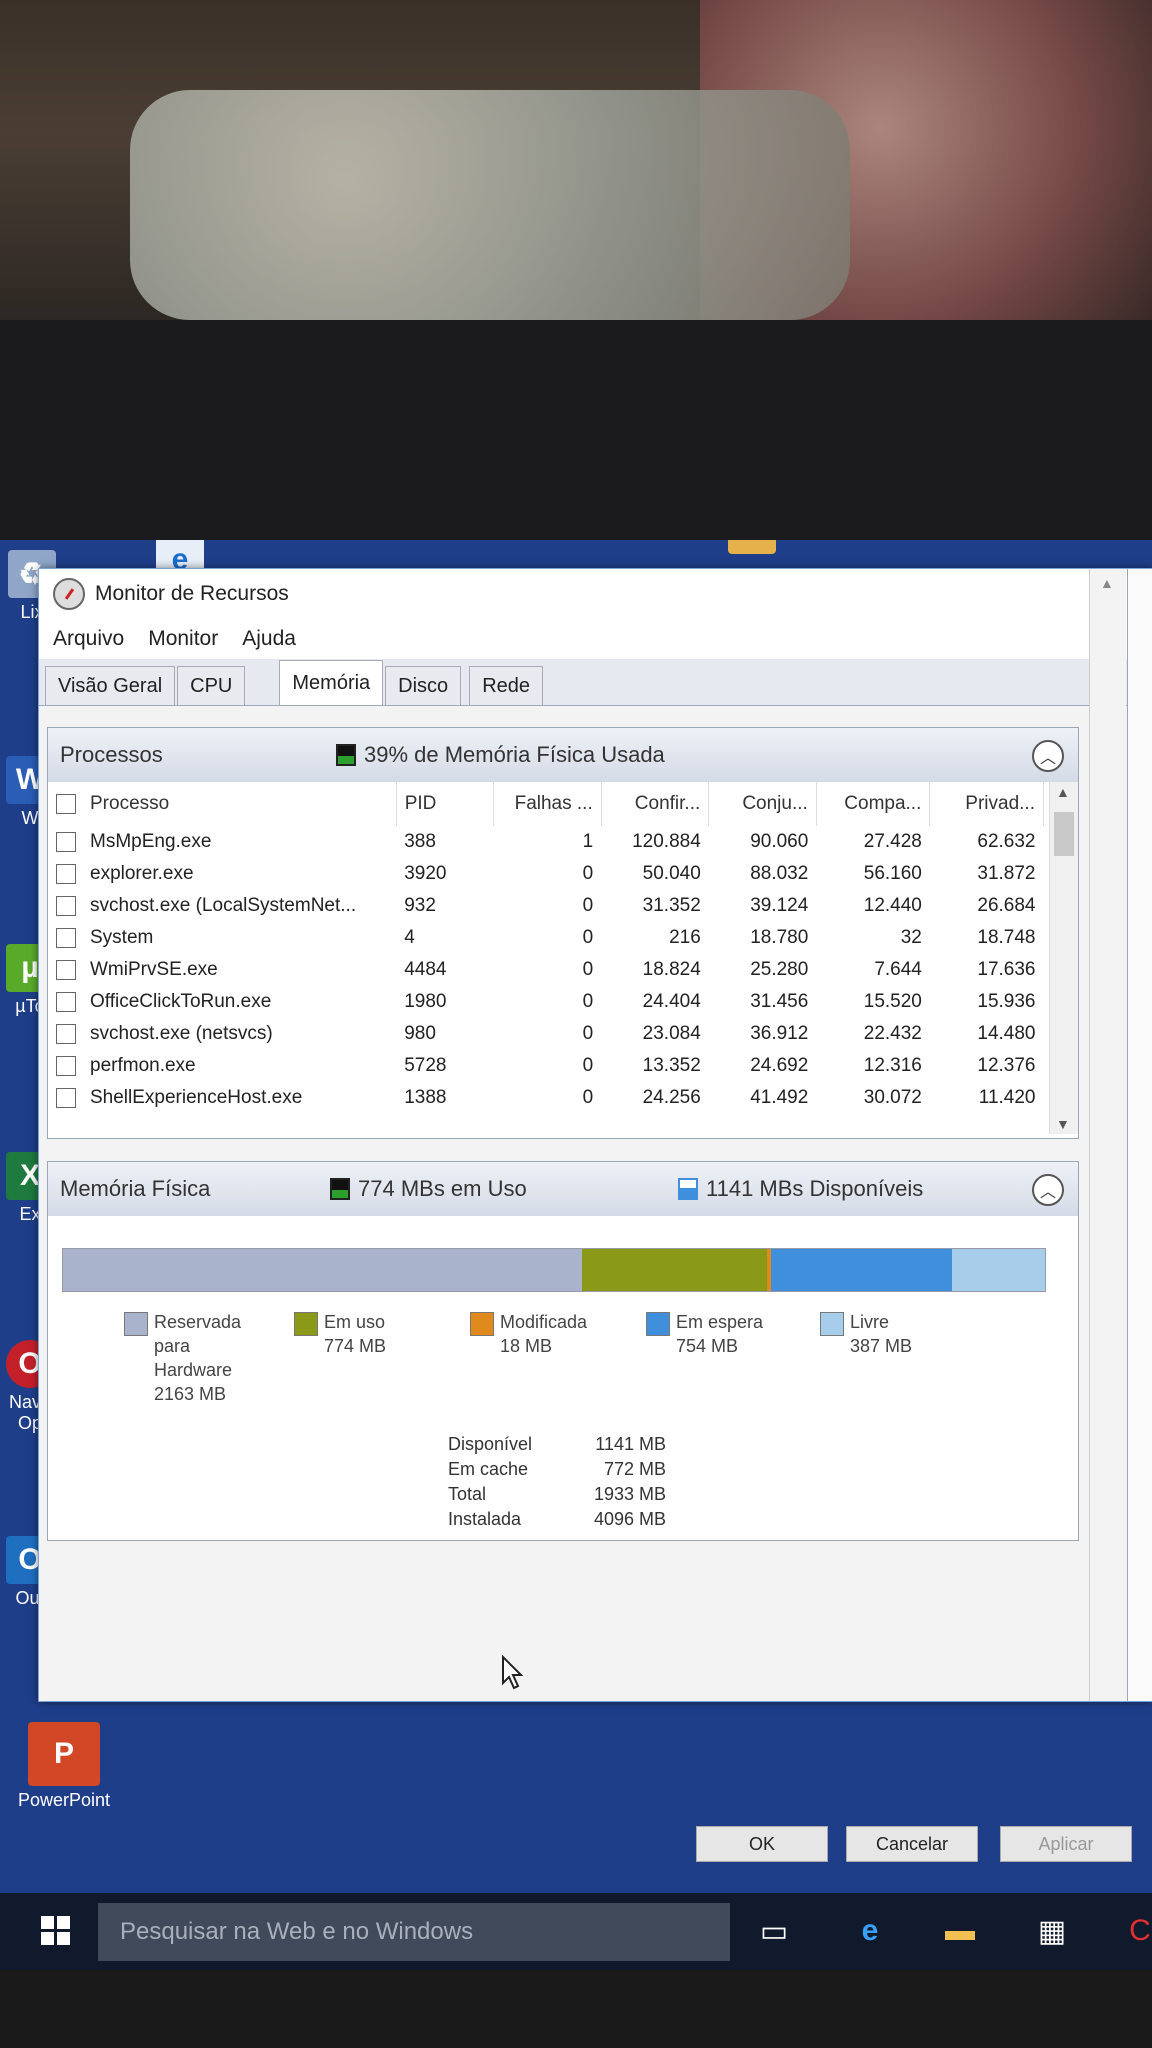 The height and width of the screenshot is (2048, 1152). What do you see at coordinates (892, 1001) in the screenshot?
I see `table-cell: 15.520` at bounding box center [892, 1001].